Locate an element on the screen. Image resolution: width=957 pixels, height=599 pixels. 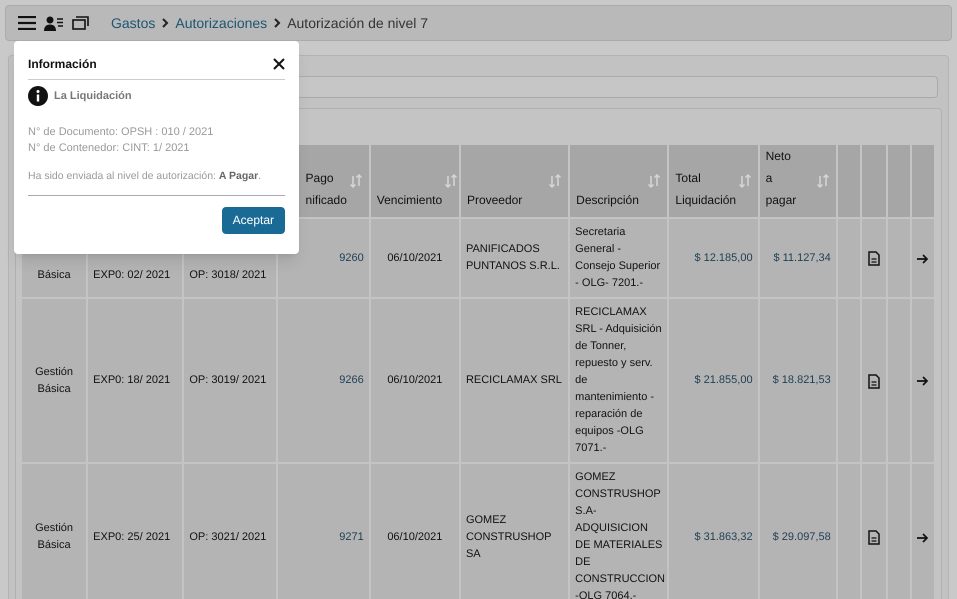
breadcrumb-link: Gastos is located at coordinates (133, 23).